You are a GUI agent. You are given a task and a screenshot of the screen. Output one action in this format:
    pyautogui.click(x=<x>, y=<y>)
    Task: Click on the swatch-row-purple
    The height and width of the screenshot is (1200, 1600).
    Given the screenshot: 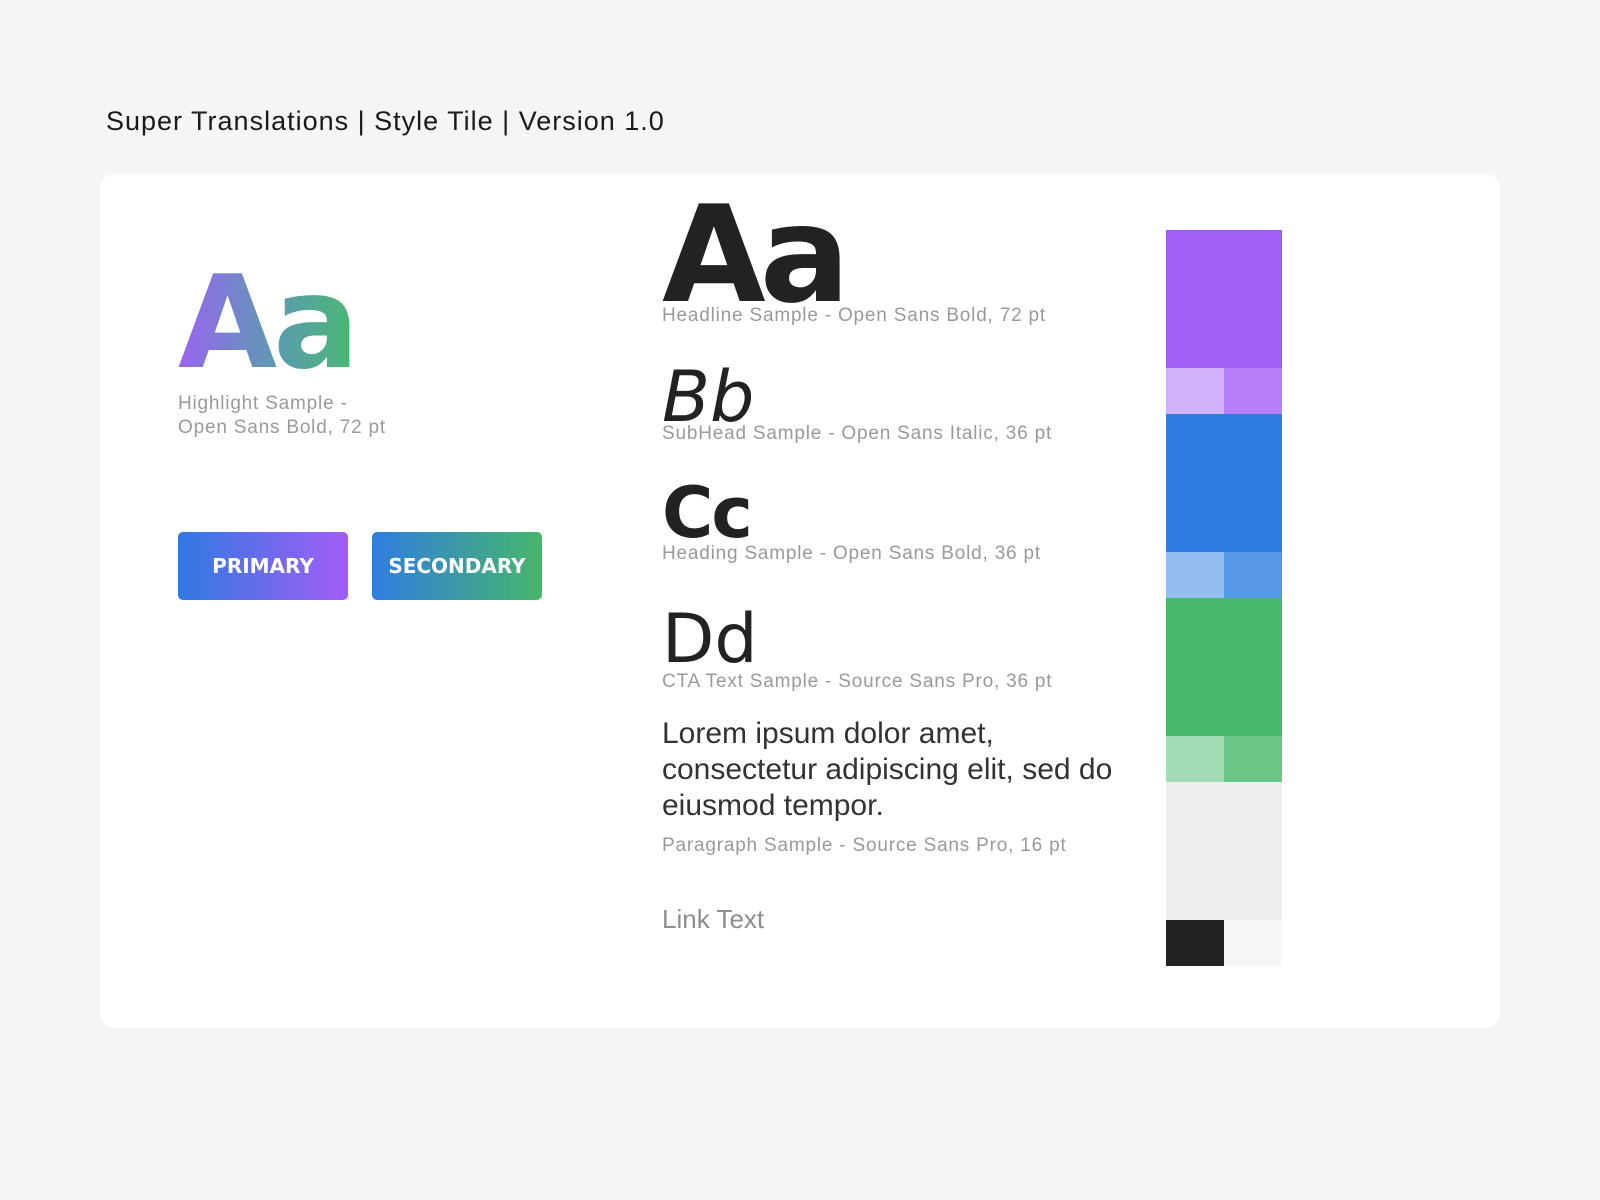 What is the action you would take?
    pyautogui.click(x=1224, y=391)
    